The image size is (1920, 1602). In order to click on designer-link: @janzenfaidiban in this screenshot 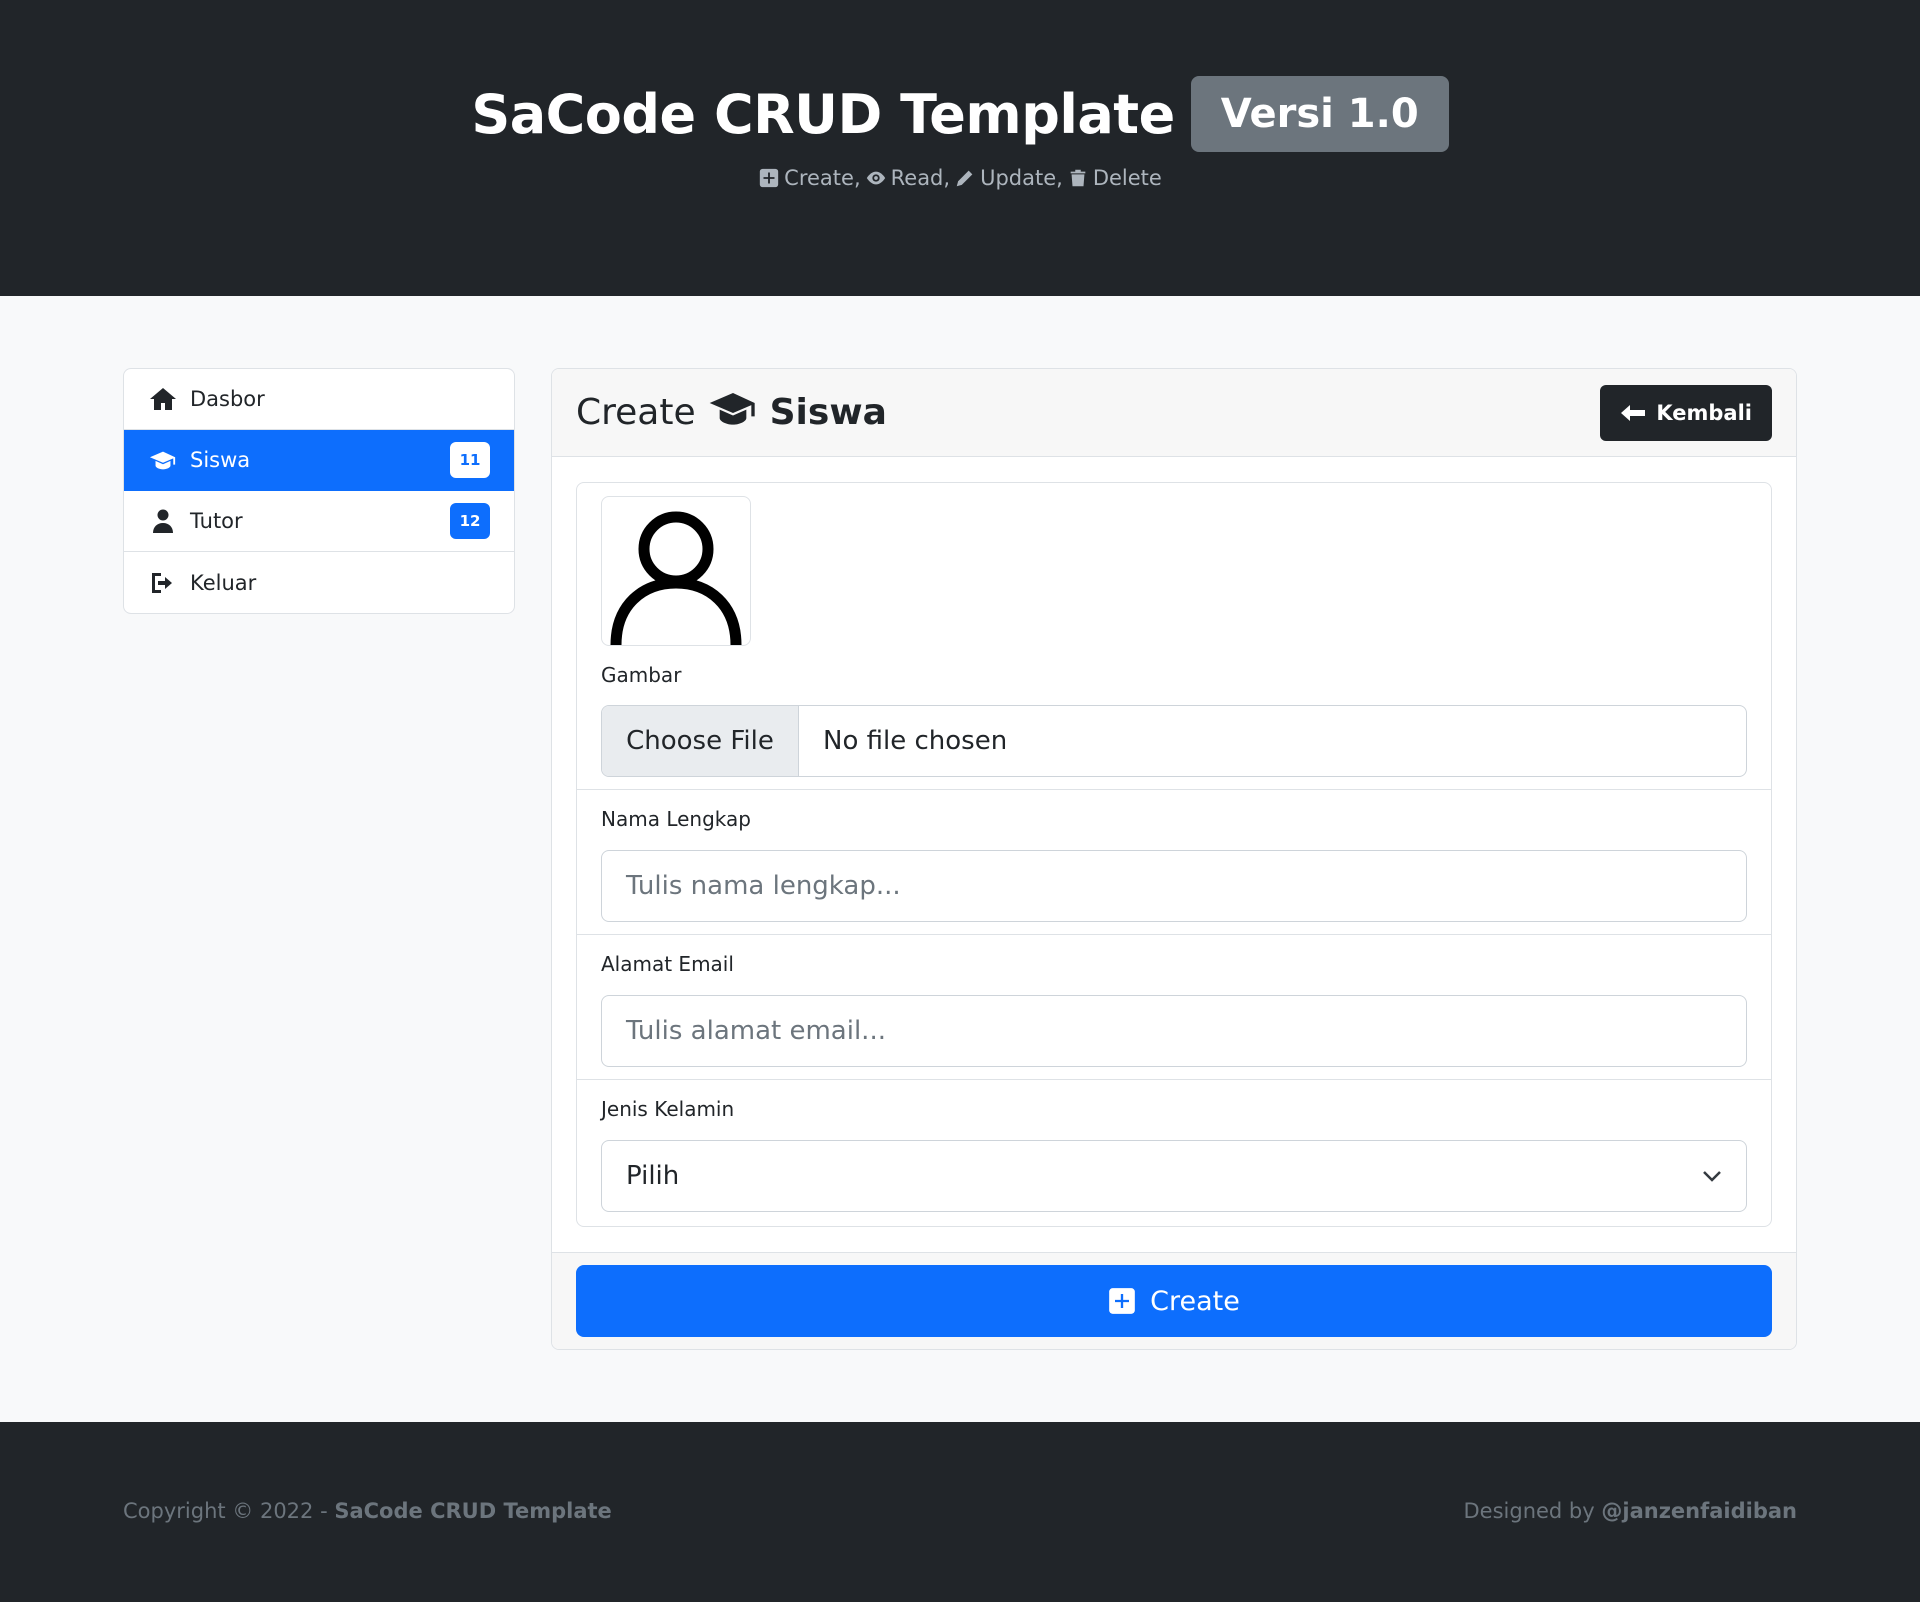, I will do `click(1699, 1511)`.